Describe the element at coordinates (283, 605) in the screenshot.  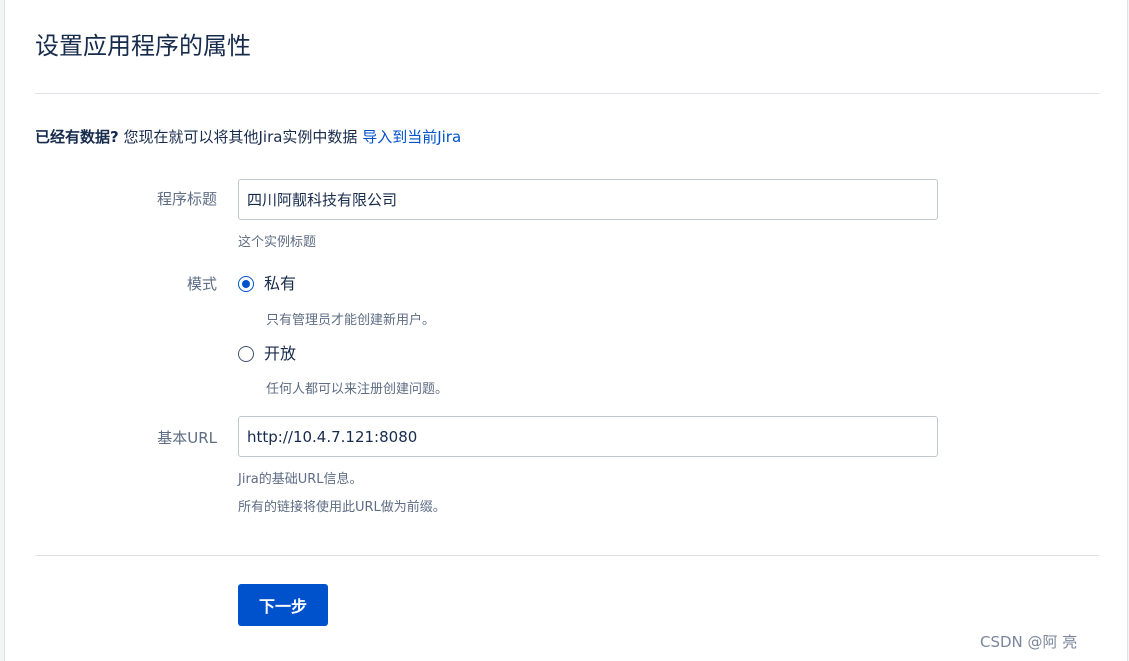
I see `next-button: 下一步` at that location.